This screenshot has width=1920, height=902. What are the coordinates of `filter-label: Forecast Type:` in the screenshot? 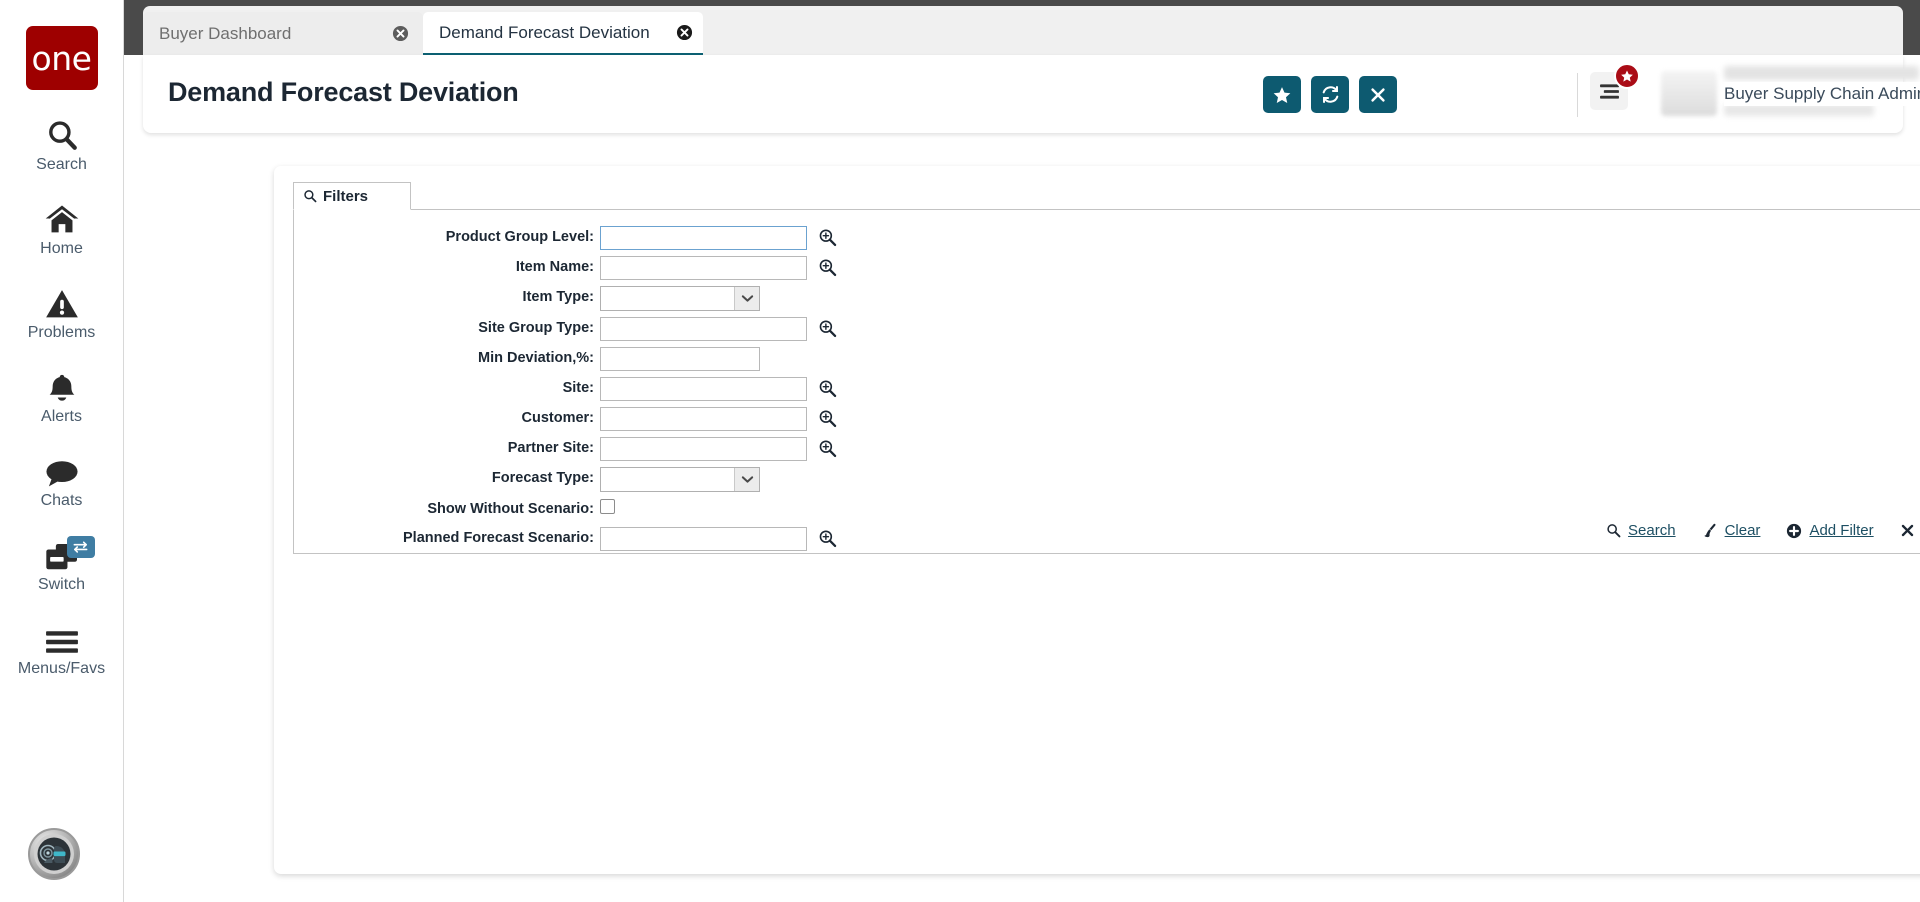 It's located at (542, 478).